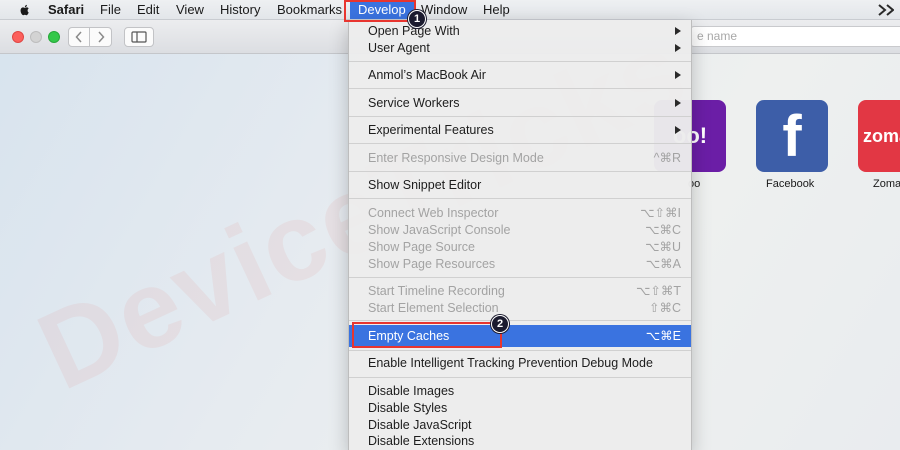 This screenshot has width=900, height=450. Describe the element at coordinates (382, 10) in the screenshot. I see `menu-develop: Develop` at that location.